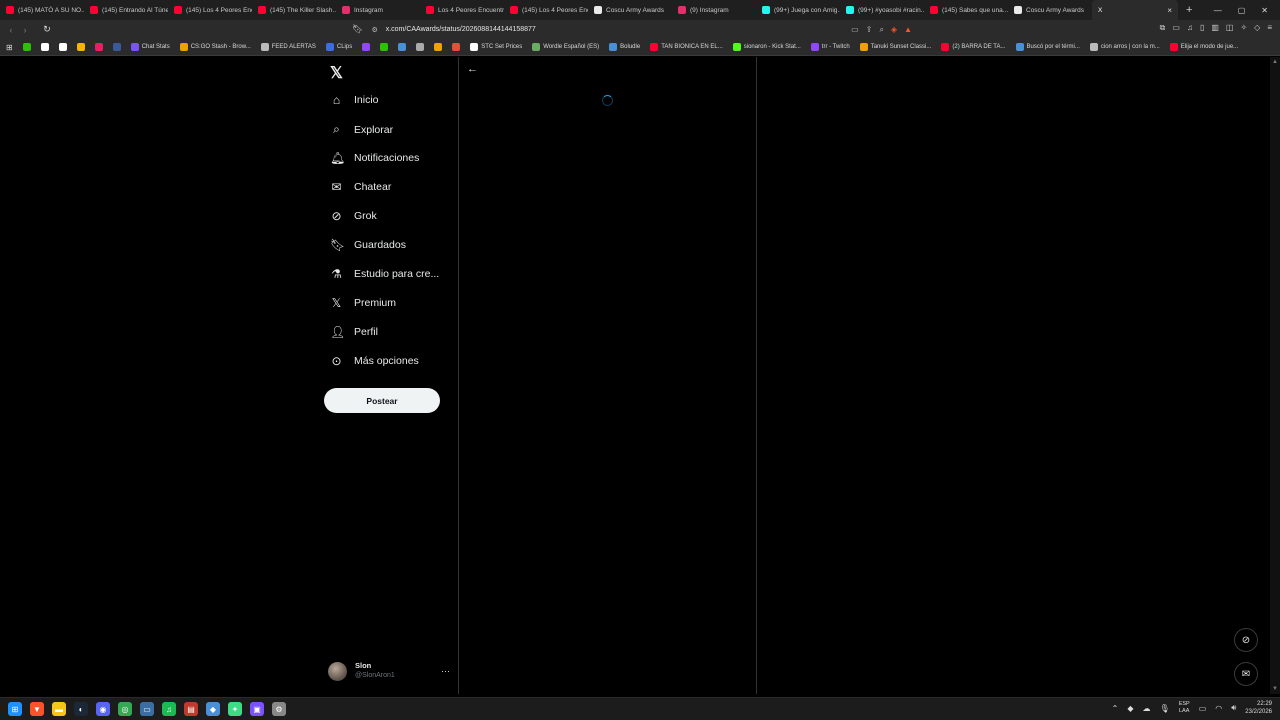  What do you see at coordinates (1135, 10) in the screenshot?
I see `active-tab: X ×` at bounding box center [1135, 10].